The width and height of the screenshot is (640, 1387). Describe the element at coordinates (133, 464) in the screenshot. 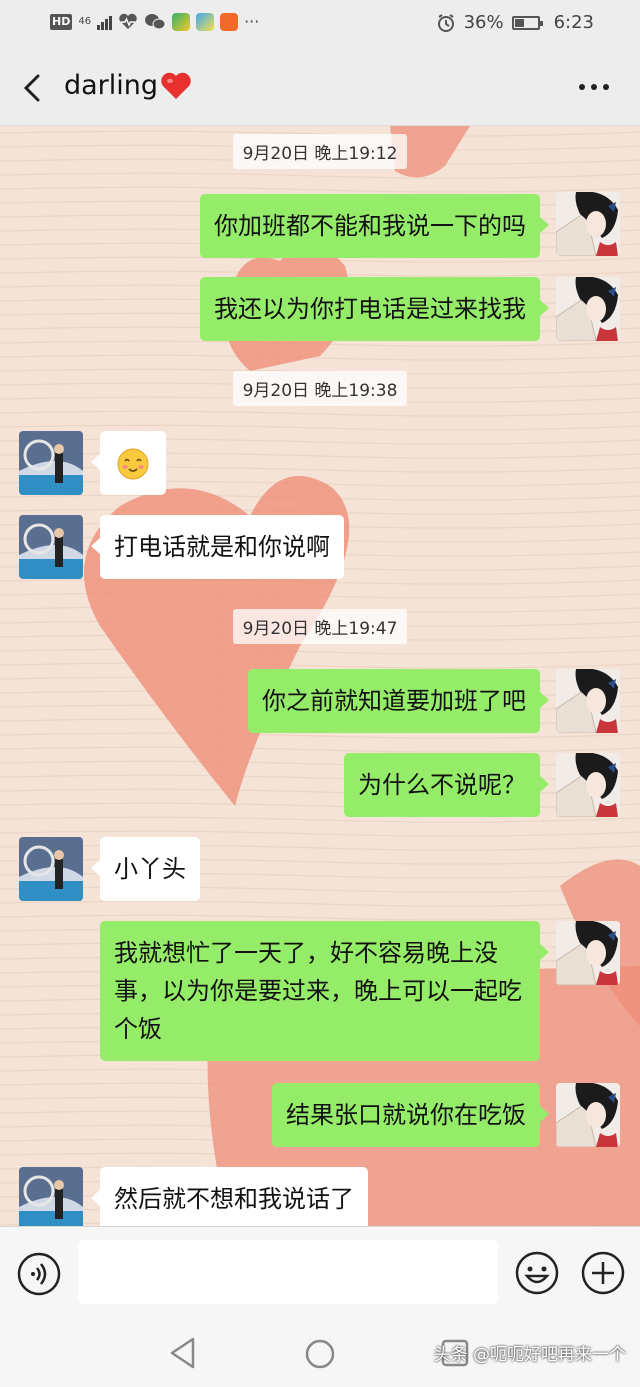

I see `blush-emoji-icon` at that location.